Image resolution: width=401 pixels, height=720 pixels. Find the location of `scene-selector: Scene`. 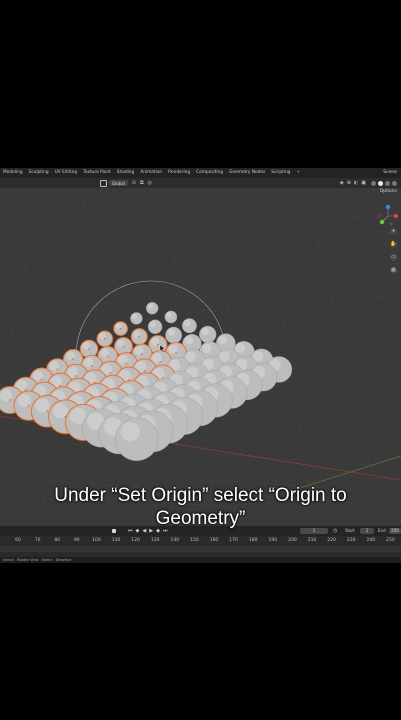

scene-selector: Scene is located at coordinates (390, 173).